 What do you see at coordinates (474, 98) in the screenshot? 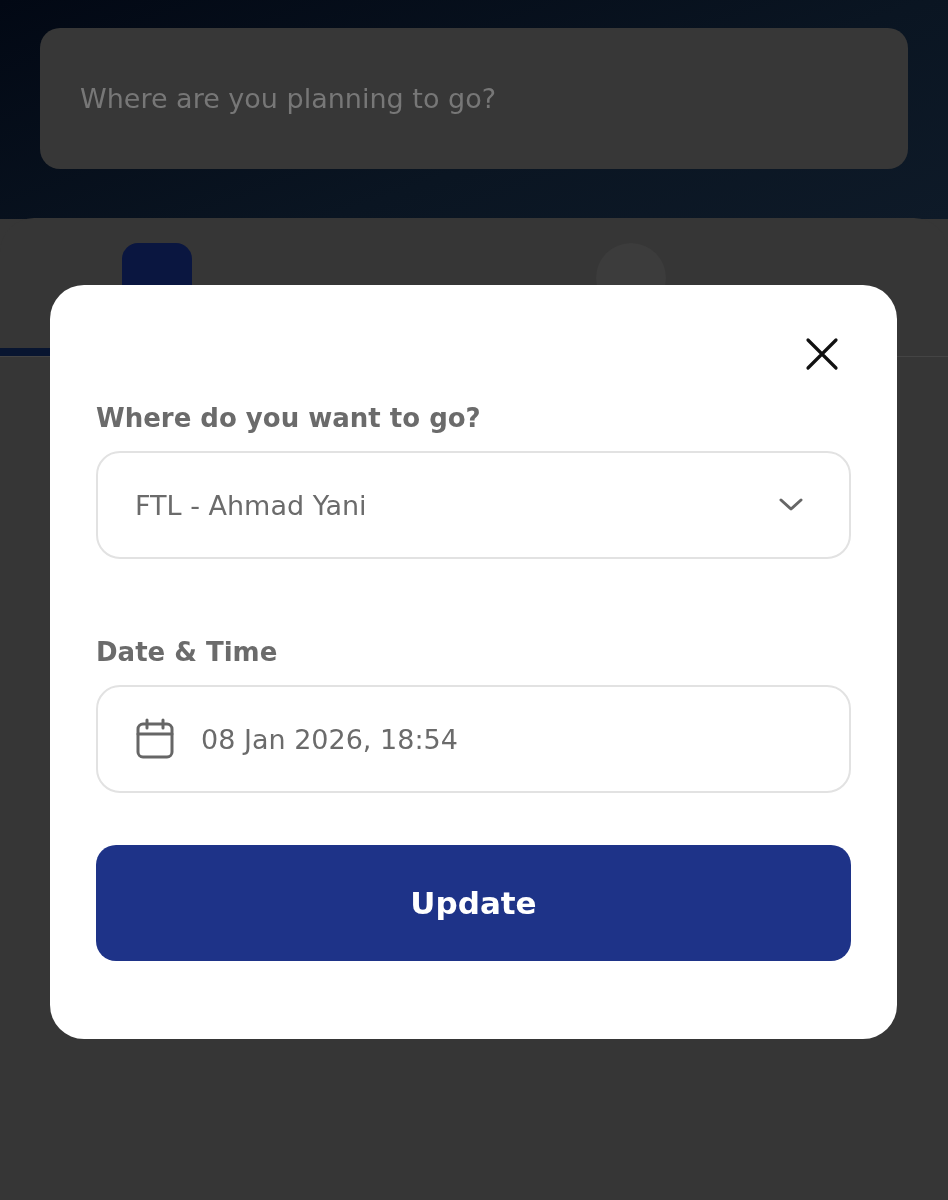
I see `search-field: Where are you planning to go?` at bounding box center [474, 98].